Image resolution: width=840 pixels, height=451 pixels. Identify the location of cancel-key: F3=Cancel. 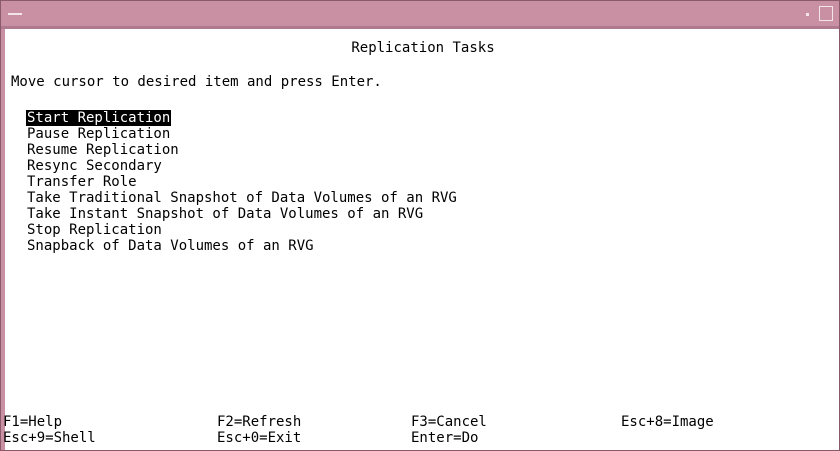
(449, 422).